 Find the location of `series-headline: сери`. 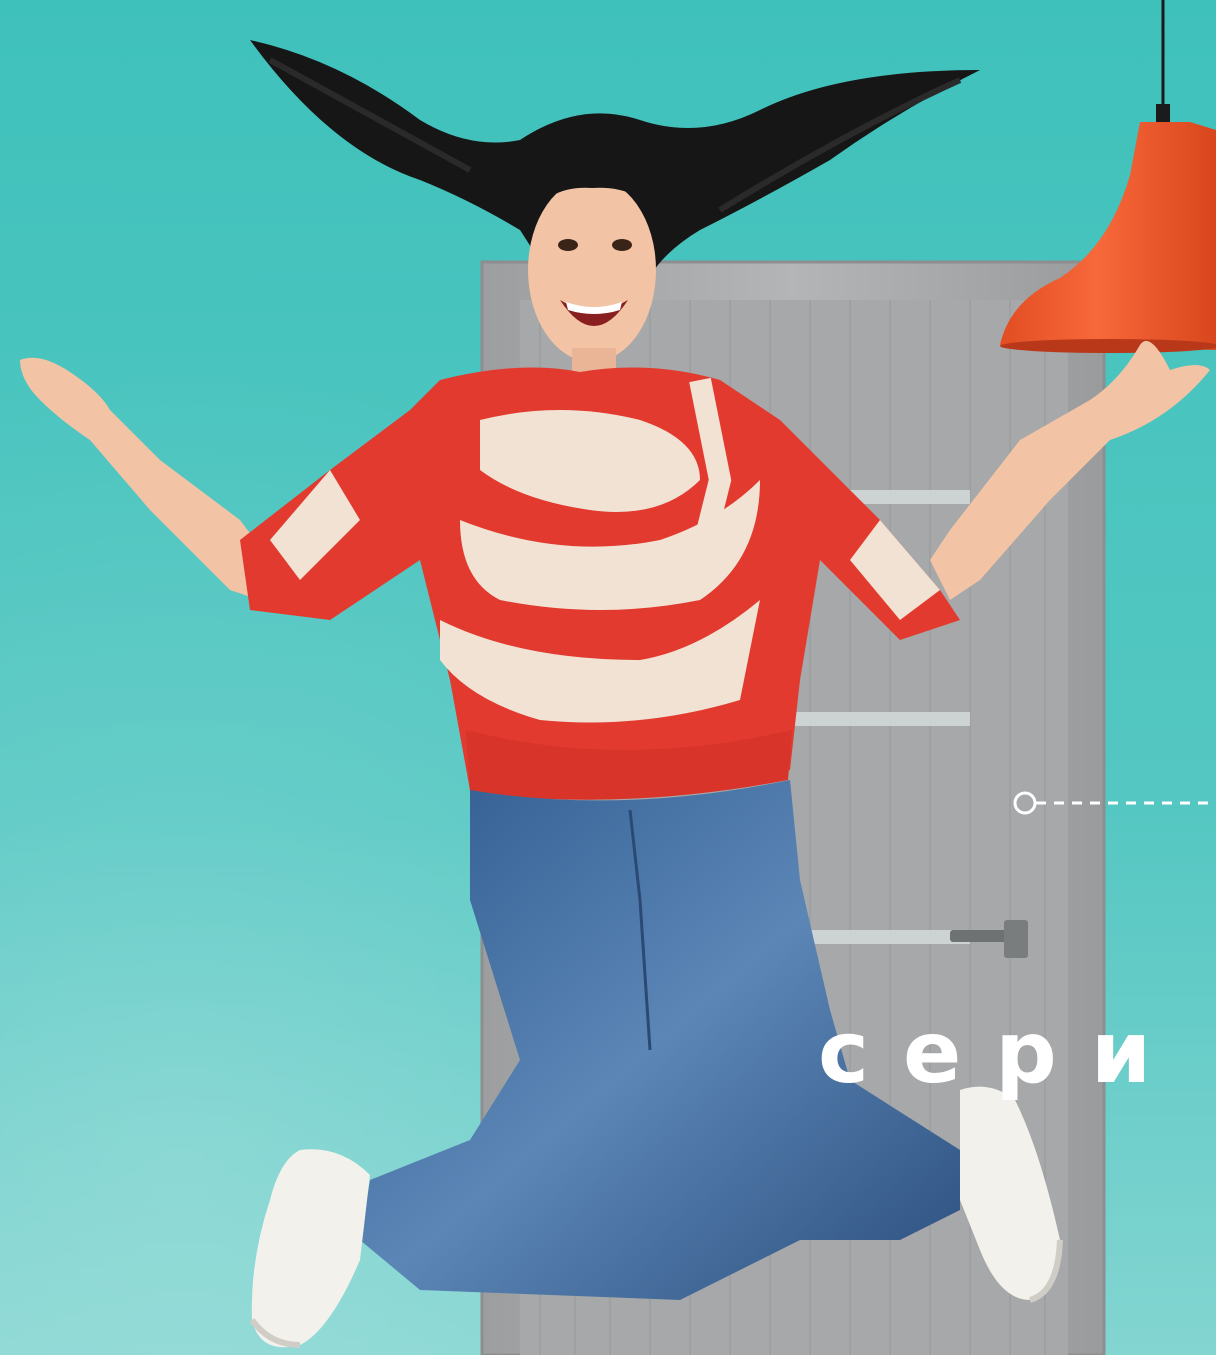

series-headline: сери is located at coordinates (1002, 1053).